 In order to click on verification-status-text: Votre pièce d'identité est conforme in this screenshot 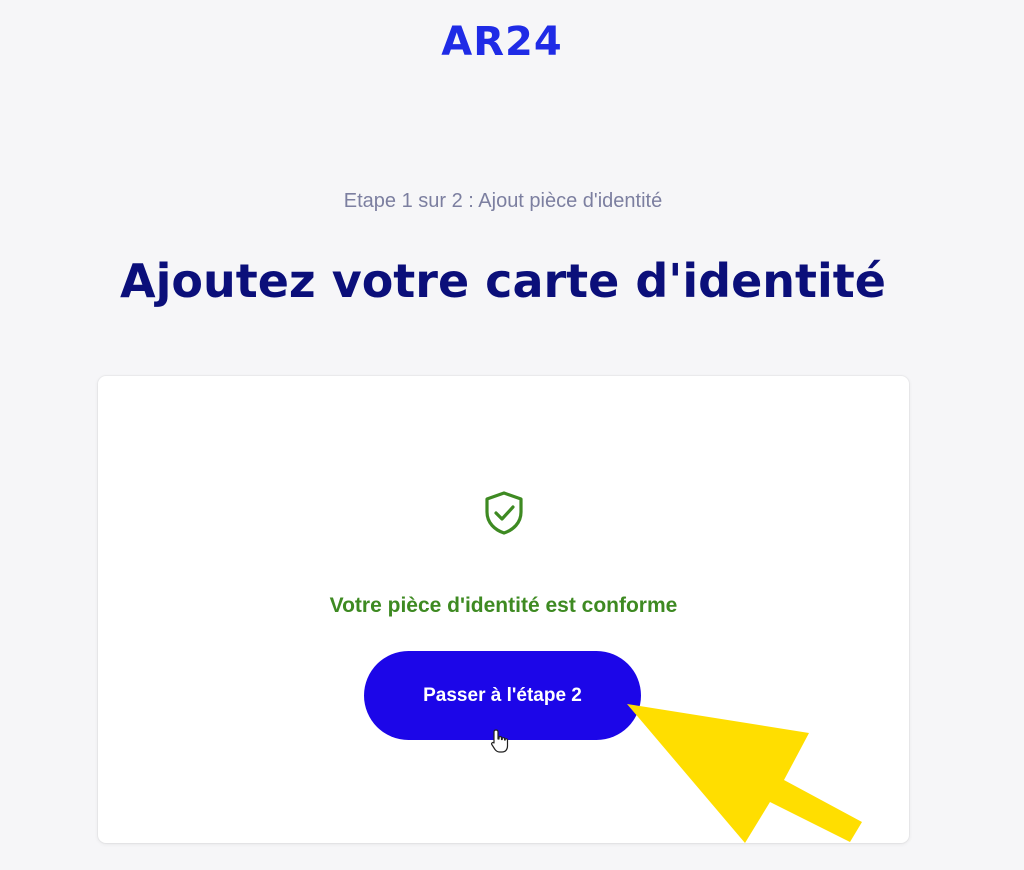, I will do `click(503, 605)`.